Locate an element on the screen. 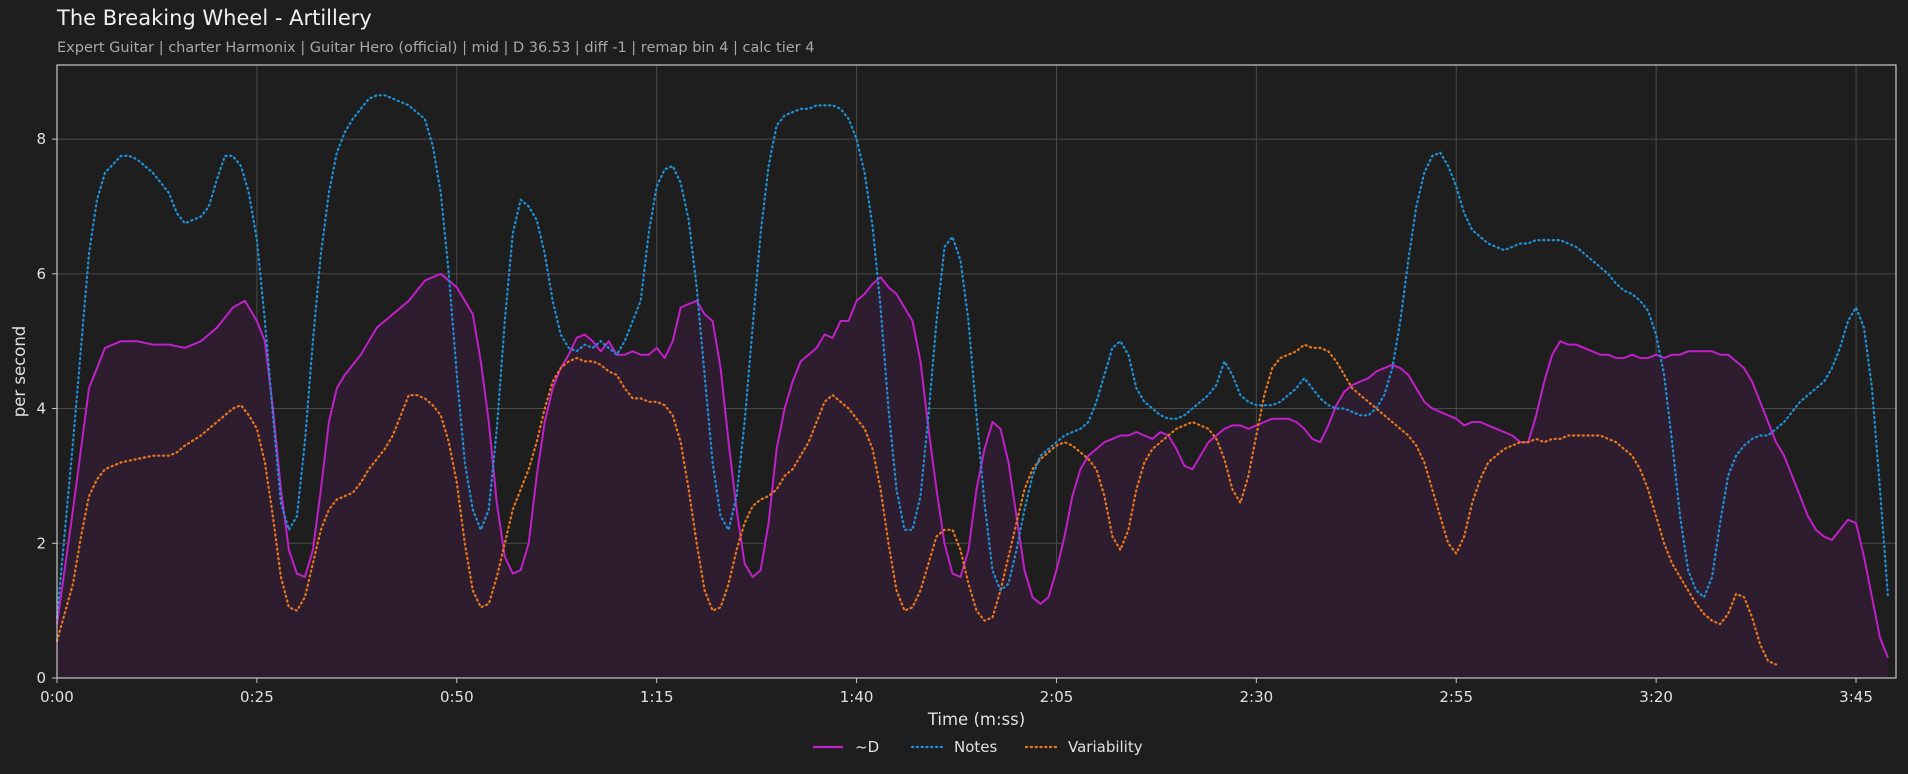 Image resolution: width=1908 pixels, height=774 pixels. y-tick-label: 0 is located at coordinates (41, 678).